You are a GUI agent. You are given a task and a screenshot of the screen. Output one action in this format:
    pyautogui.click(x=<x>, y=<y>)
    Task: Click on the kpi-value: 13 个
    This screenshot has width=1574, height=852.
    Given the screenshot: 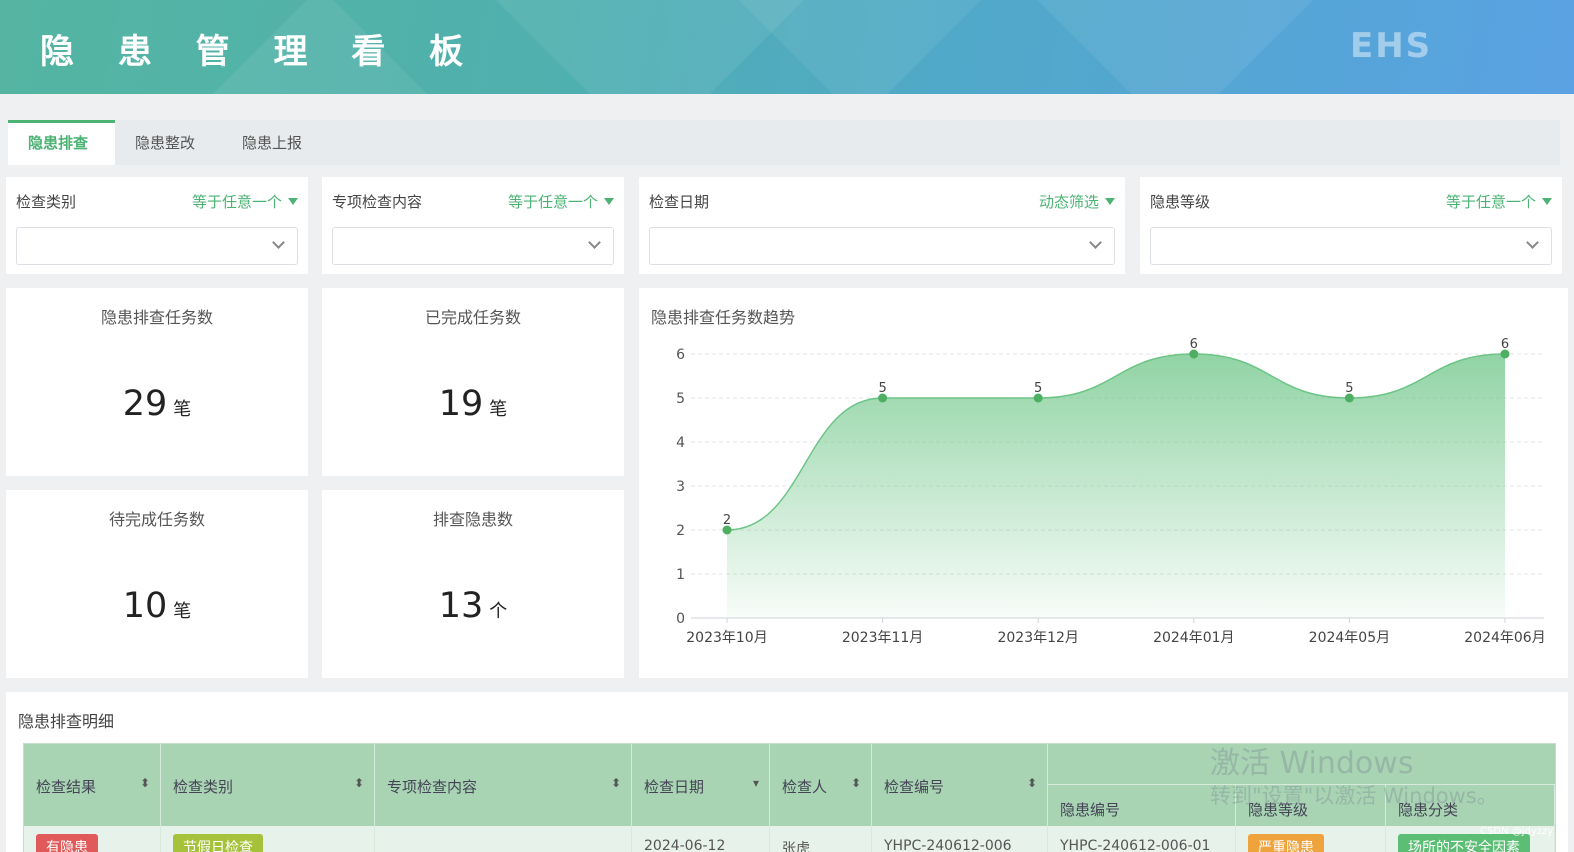 What is the action you would take?
    pyautogui.click(x=473, y=606)
    